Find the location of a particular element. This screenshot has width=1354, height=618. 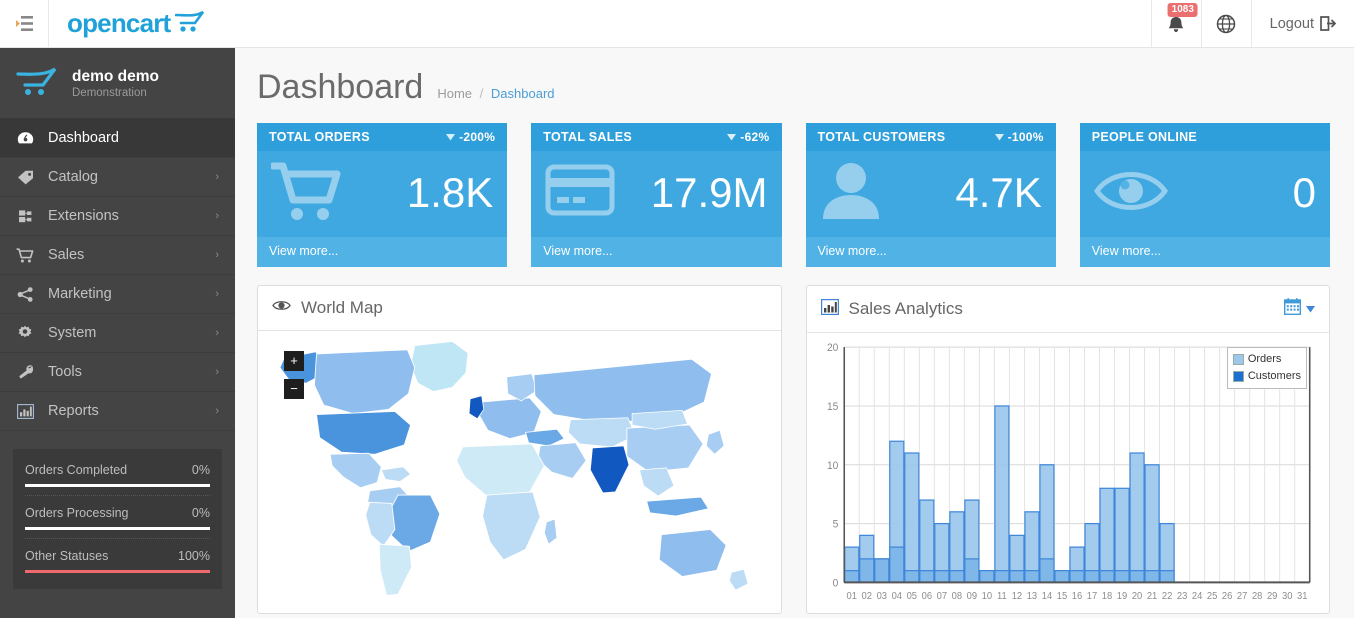

map-region-north-africa is located at coordinates (500, 470).